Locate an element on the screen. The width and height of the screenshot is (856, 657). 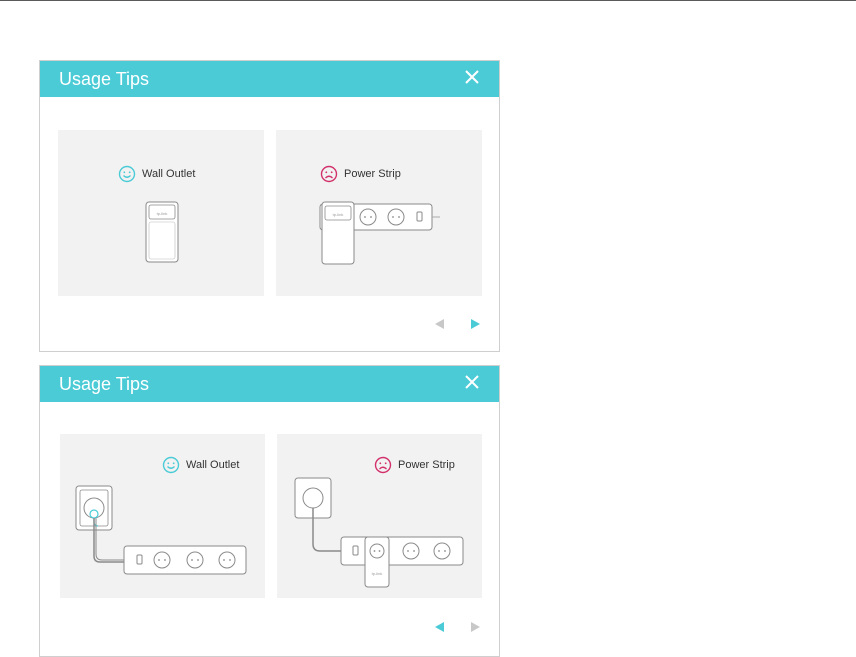
top-divider is located at coordinates (428, 0).